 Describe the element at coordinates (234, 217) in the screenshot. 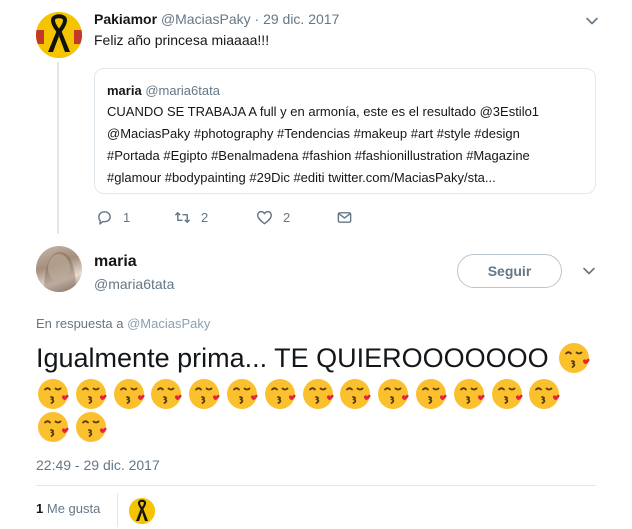

I see `tweet-actions: 1 2 2` at that location.